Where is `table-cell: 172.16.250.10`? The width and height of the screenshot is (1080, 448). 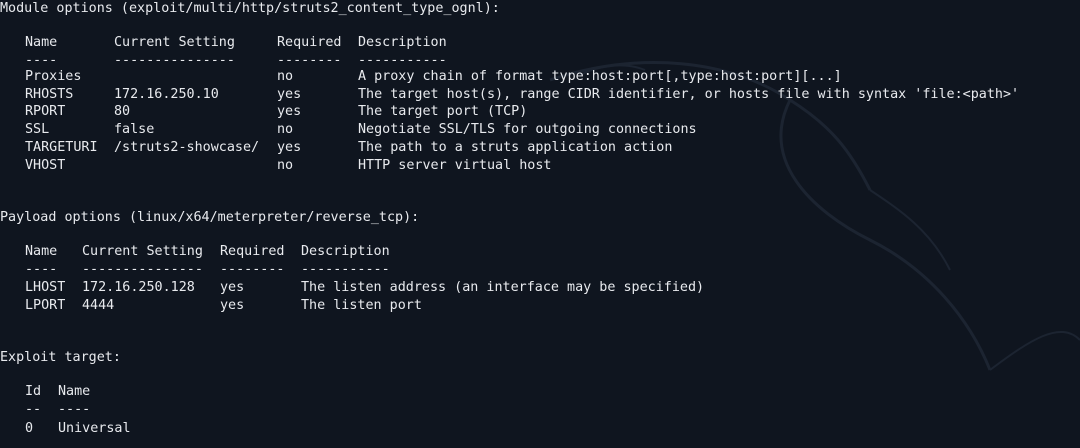
table-cell: 172.16.250.10 is located at coordinates (166, 94).